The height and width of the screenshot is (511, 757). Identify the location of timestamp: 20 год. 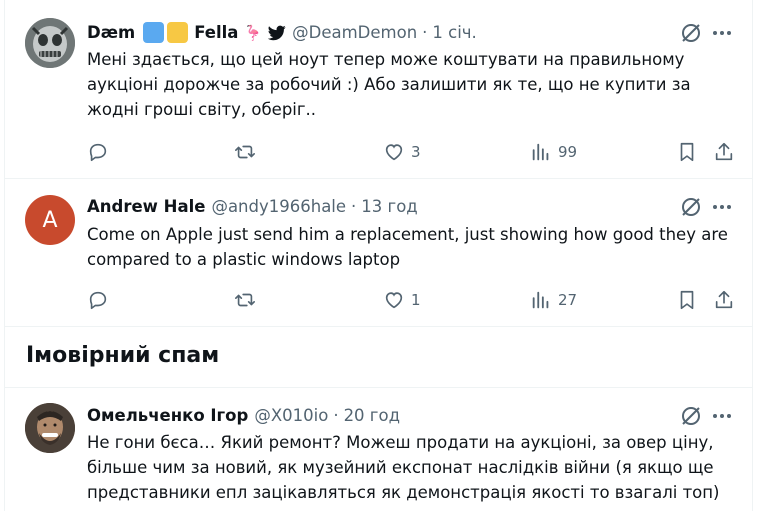
(372, 416).